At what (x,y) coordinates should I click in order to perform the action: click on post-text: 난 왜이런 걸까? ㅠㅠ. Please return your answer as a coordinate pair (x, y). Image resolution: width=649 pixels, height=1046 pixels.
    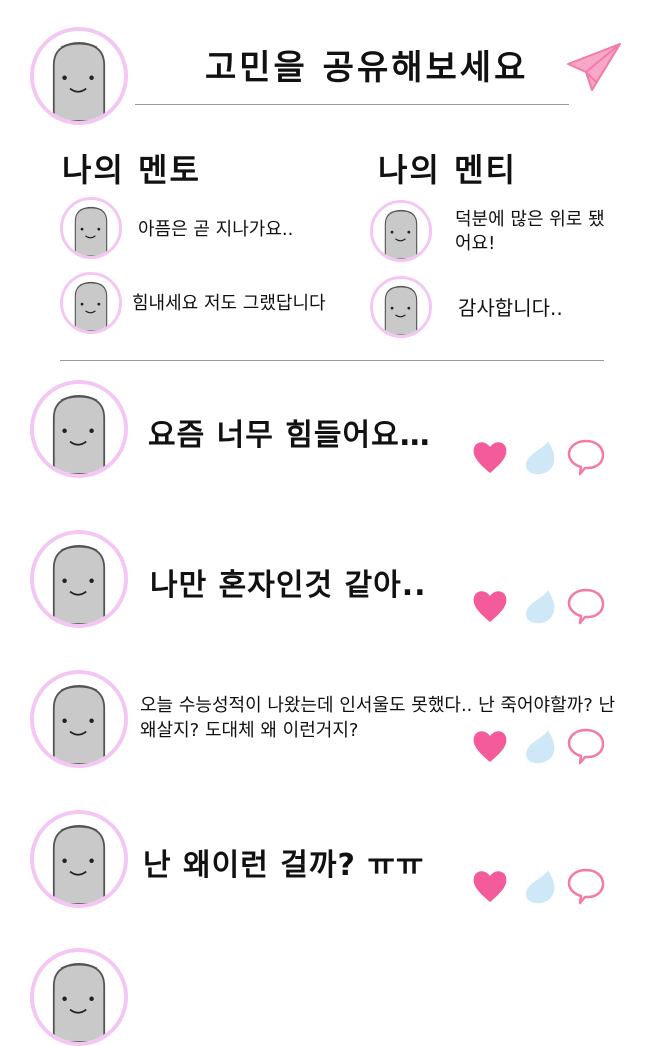
    Looking at the image, I should click on (284, 862).